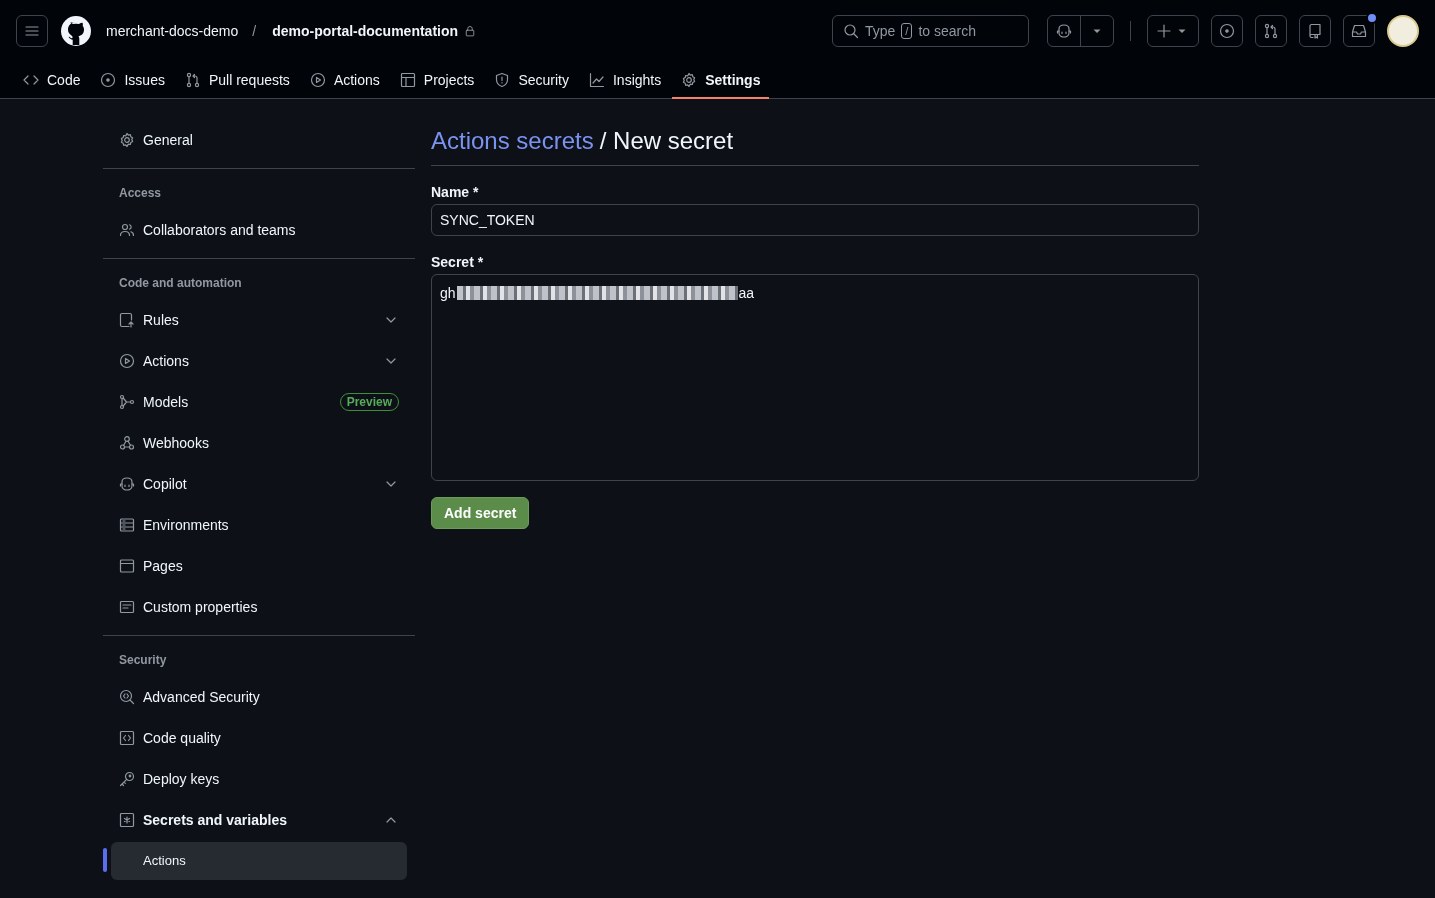 The height and width of the screenshot is (898, 1435). I want to click on sidebar-item: General, so click(259, 139).